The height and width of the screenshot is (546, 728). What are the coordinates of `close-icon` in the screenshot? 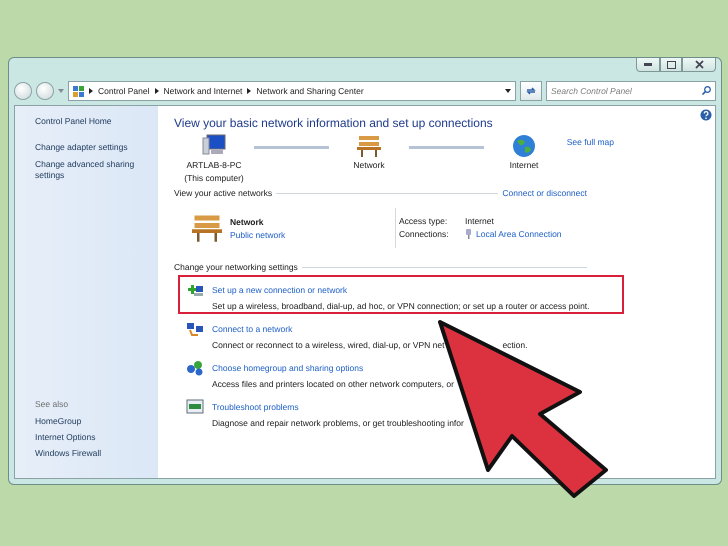 It's located at (699, 64).